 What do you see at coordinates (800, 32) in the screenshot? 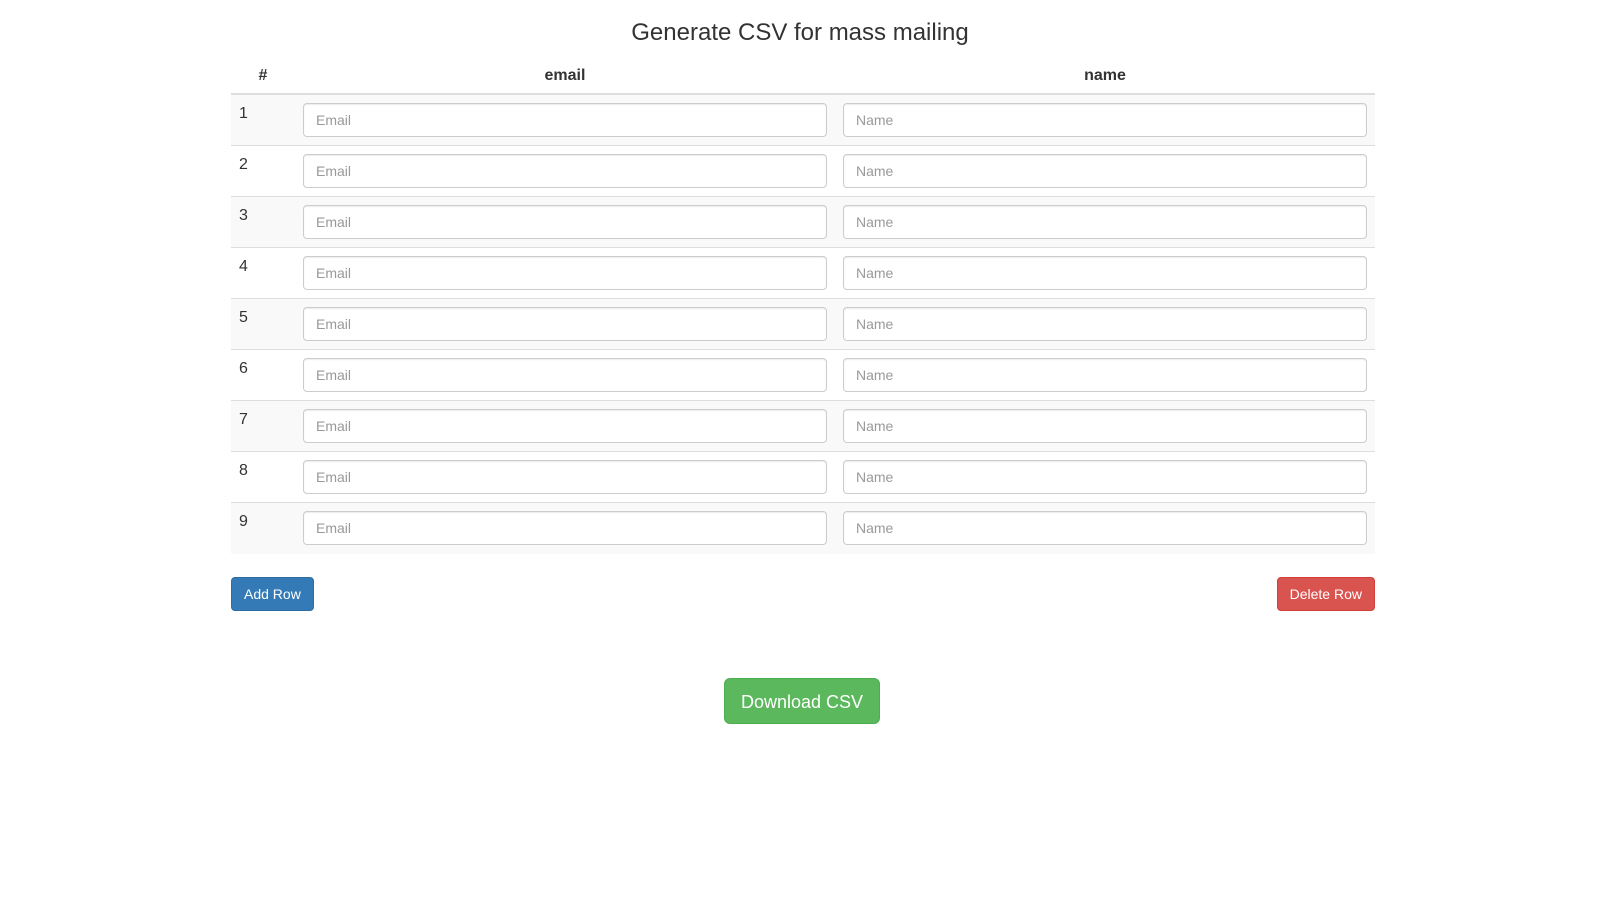
I see `page-title: Generate CSV for mass mailing` at bounding box center [800, 32].